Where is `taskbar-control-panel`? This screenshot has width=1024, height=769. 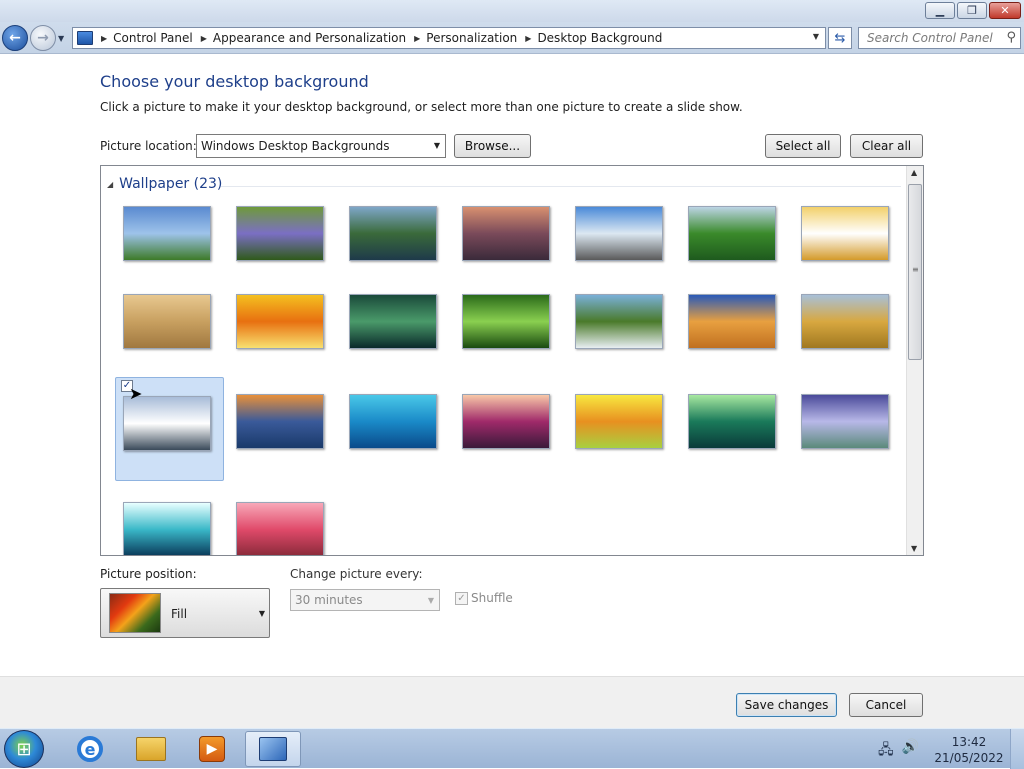 taskbar-control-panel is located at coordinates (273, 749).